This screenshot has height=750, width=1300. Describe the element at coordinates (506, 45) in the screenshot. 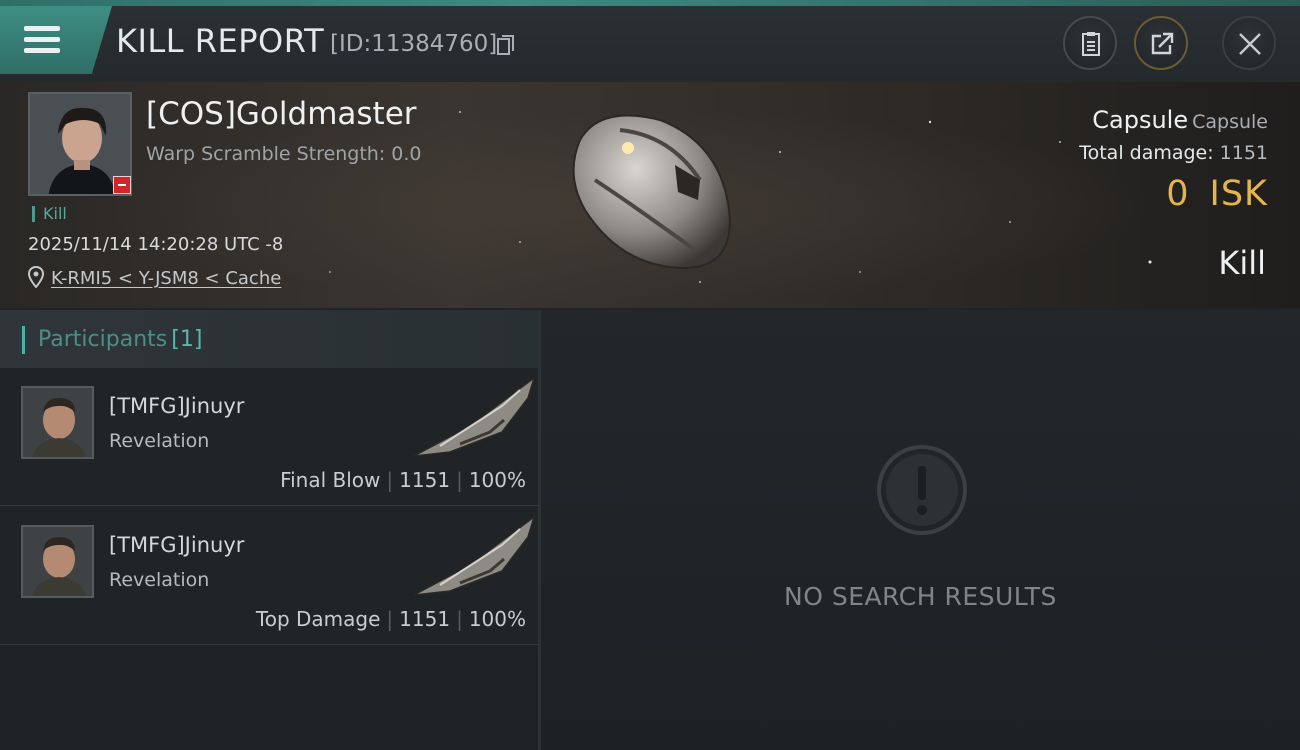

I see `copy-icon` at that location.